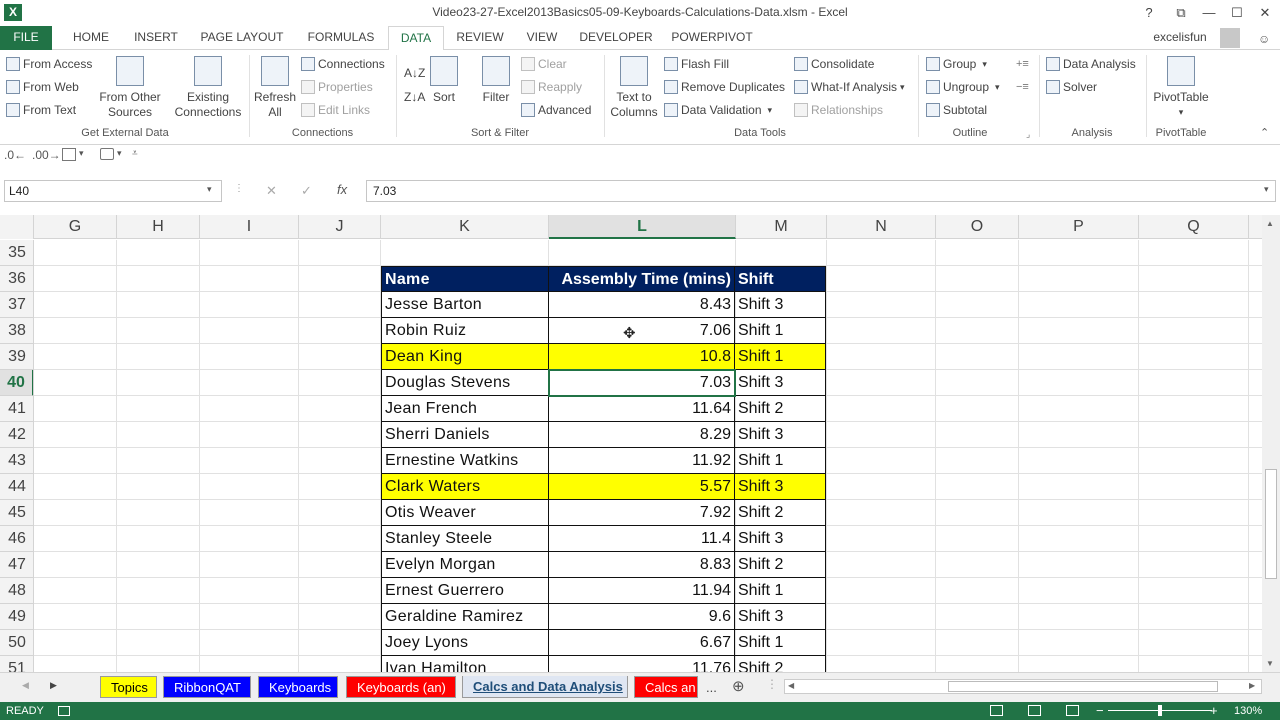  What do you see at coordinates (642, 227) in the screenshot?
I see `column-header-l: L` at bounding box center [642, 227].